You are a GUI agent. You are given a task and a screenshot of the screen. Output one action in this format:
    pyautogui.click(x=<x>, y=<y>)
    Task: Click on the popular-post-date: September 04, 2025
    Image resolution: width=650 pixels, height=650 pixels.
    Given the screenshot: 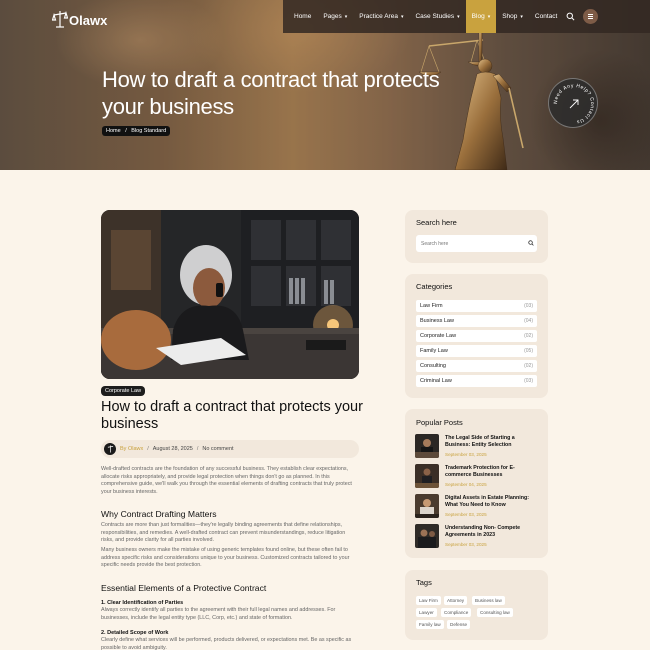 What is the action you would take?
    pyautogui.click(x=466, y=484)
    